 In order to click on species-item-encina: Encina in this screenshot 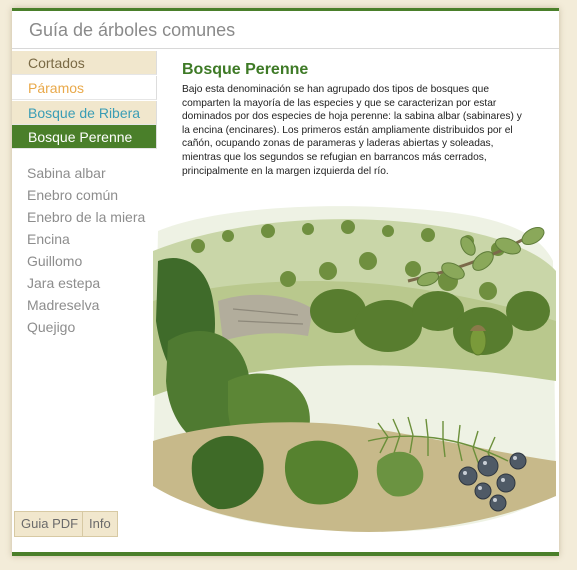, I will do `click(48, 239)`.